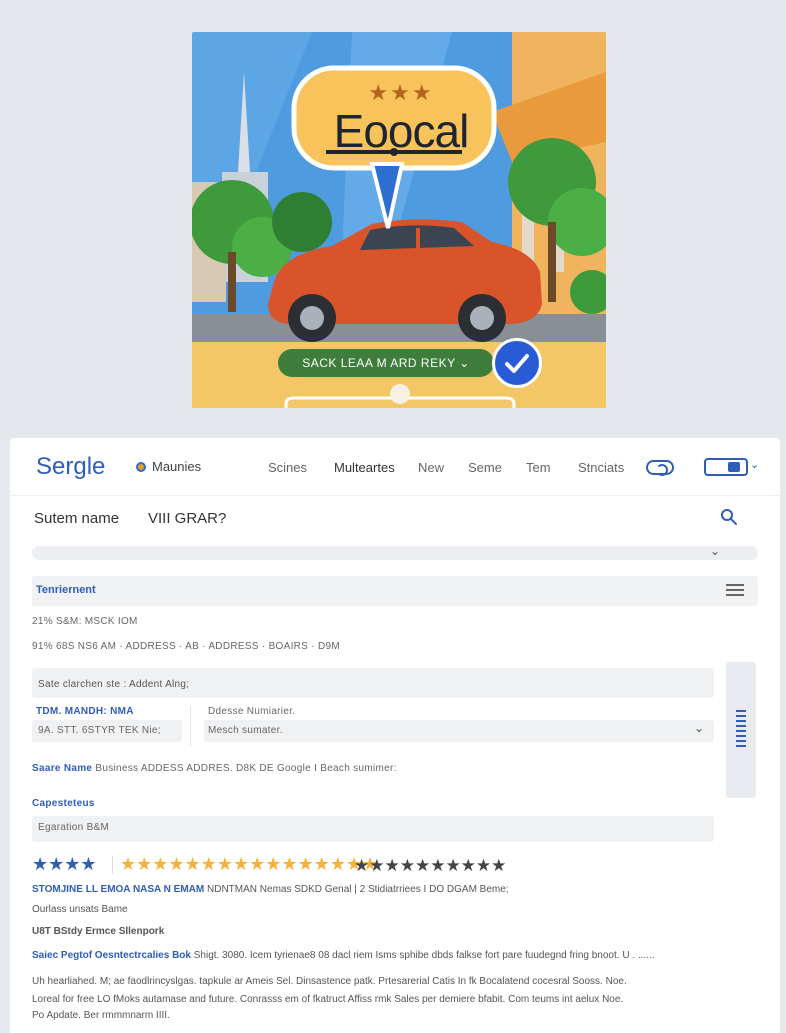 The image size is (786, 1033). What do you see at coordinates (114, 684) in the screenshot?
I see `address-input-text: Sate clarchen ste : Addent Alng;` at bounding box center [114, 684].